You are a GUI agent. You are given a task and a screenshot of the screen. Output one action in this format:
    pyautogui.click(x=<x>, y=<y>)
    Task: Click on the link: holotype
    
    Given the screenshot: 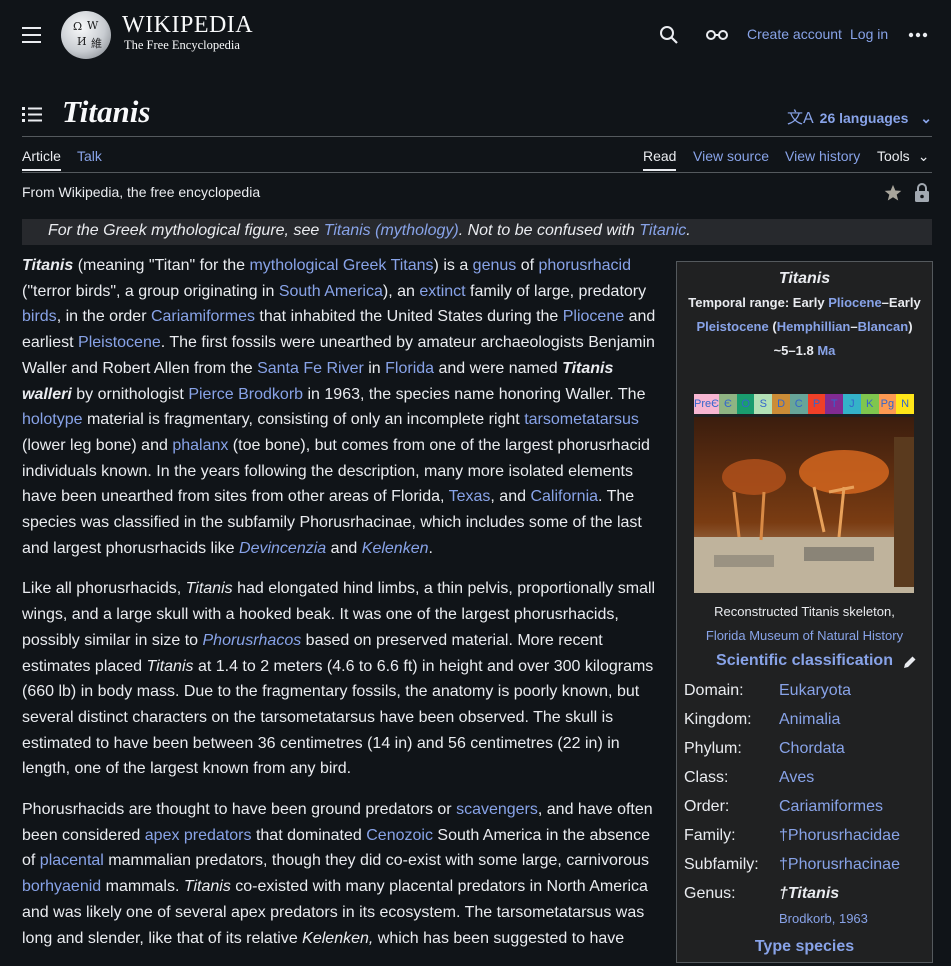 What is the action you would take?
    pyautogui.click(x=52, y=419)
    